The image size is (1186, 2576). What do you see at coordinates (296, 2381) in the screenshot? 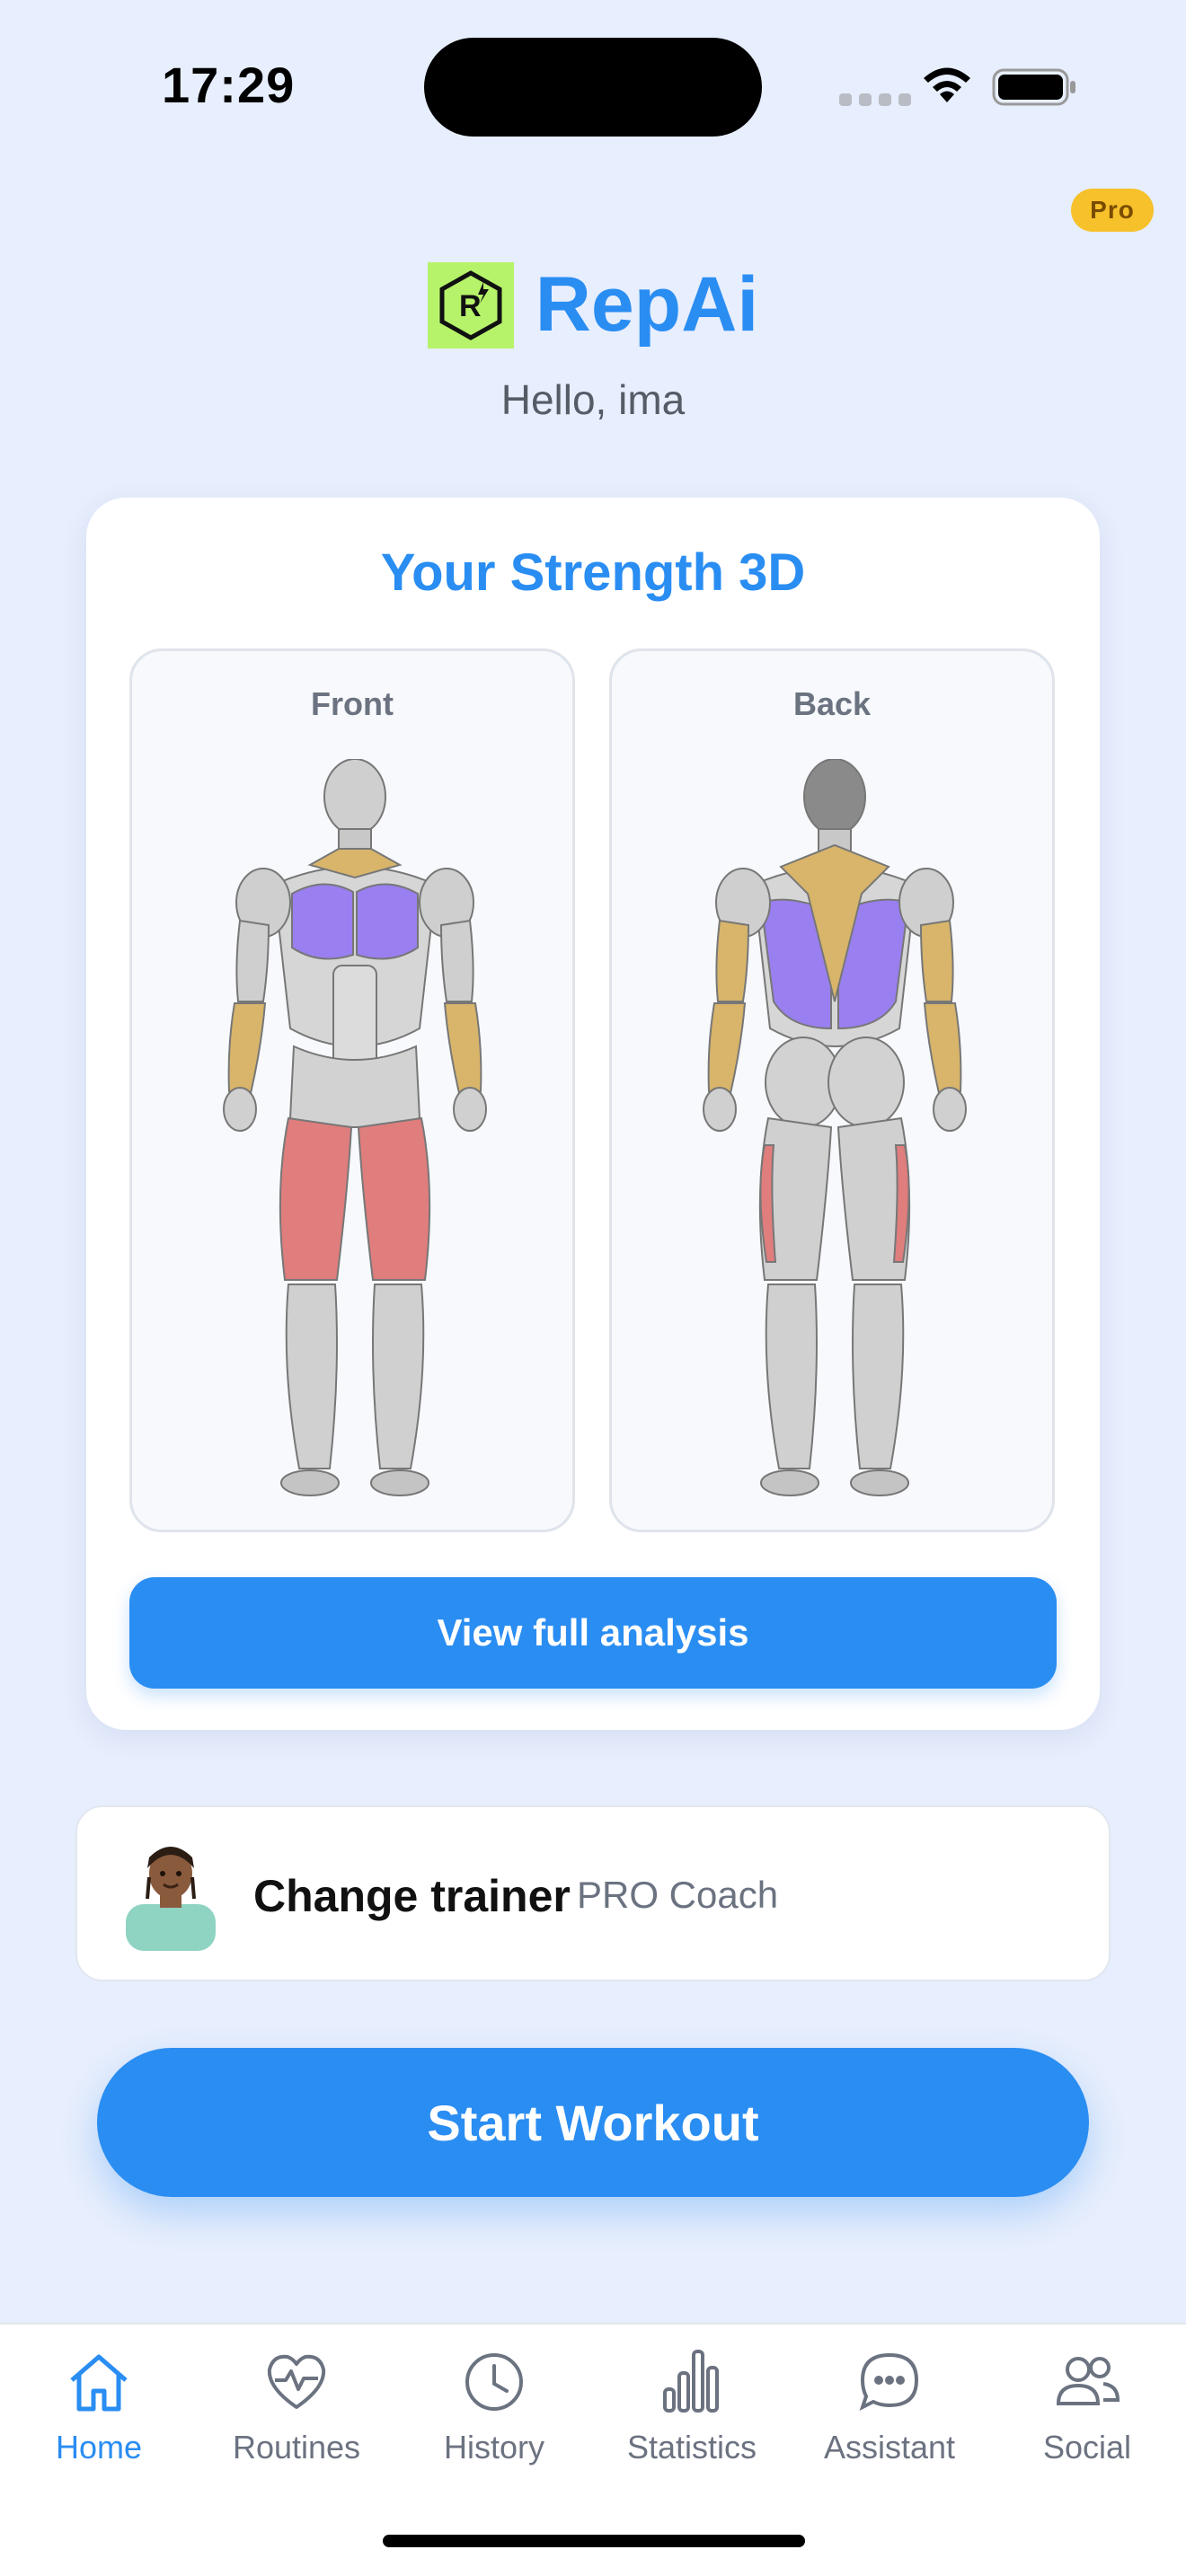
I see `heart-pulse-icon` at bounding box center [296, 2381].